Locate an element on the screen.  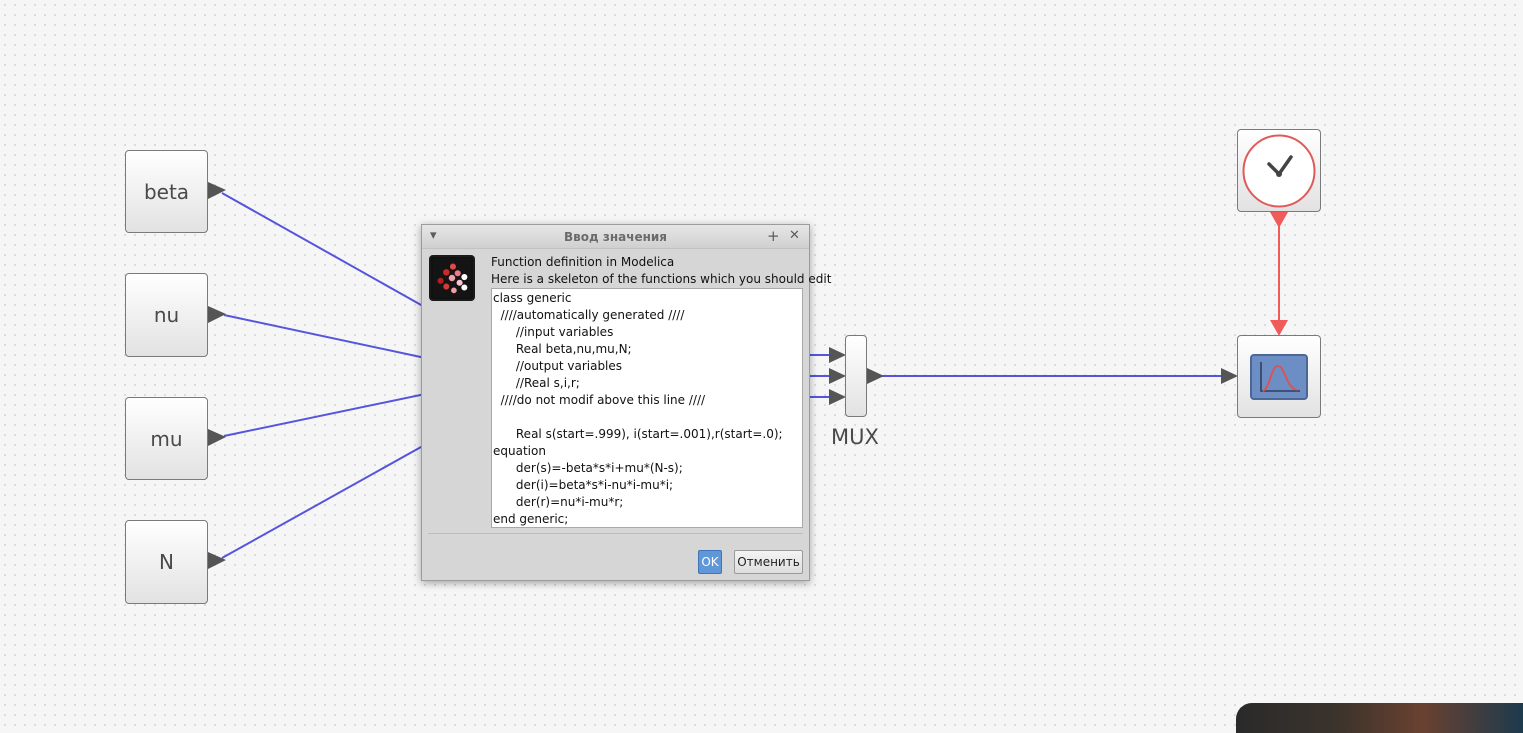
block-nu: nu is located at coordinates (166, 315).